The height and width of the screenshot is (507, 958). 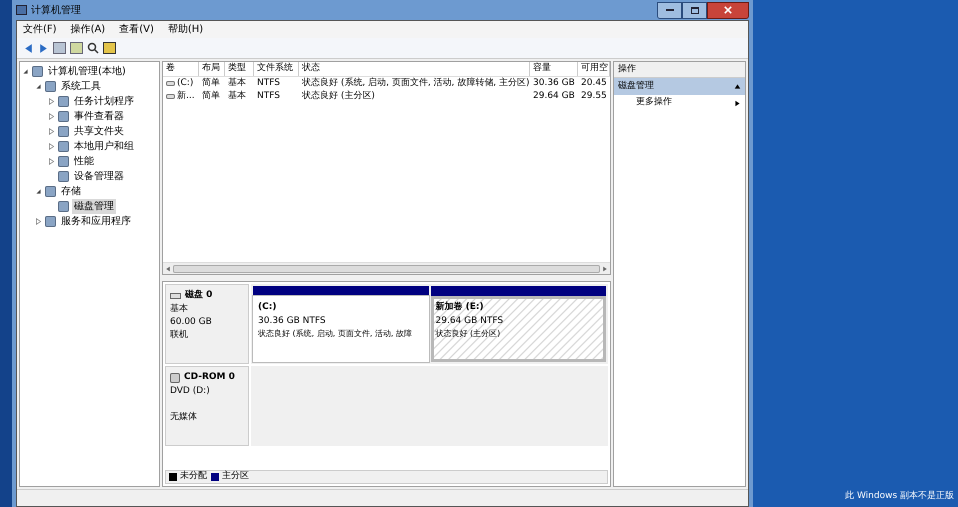 I want to click on desktop-notice: 此 Windows 副本不是正版, so click(x=899, y=496).